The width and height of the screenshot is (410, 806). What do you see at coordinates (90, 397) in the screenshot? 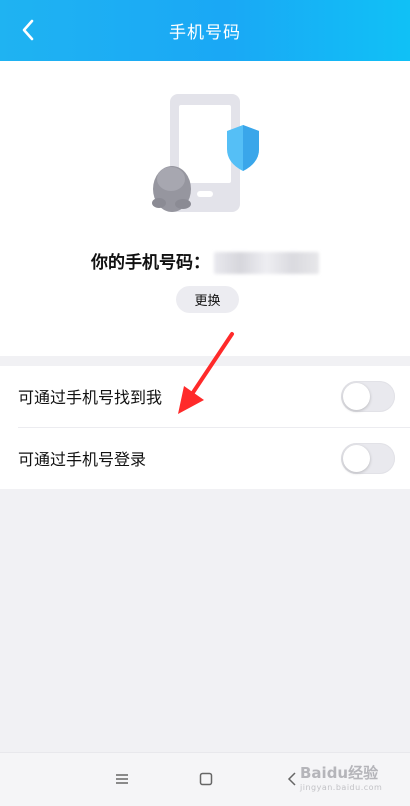
I see `setting-label: 可通过手机号找到我` at bounding box center [90, 397].